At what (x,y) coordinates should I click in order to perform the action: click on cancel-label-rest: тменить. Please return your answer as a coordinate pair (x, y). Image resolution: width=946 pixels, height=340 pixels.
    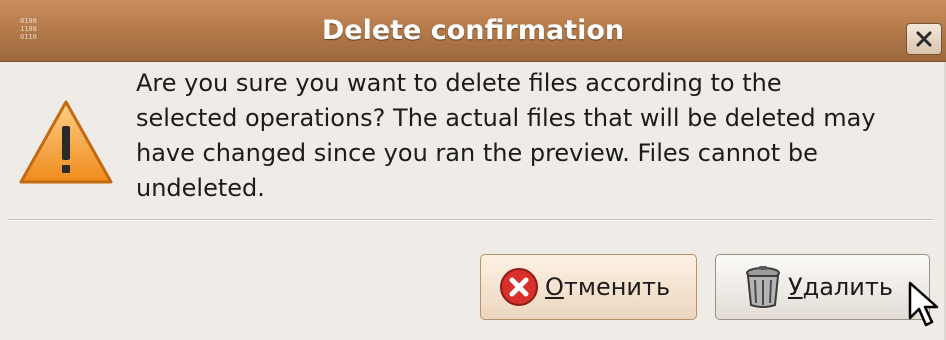
    Looking at the image, I should click on (617, 287).